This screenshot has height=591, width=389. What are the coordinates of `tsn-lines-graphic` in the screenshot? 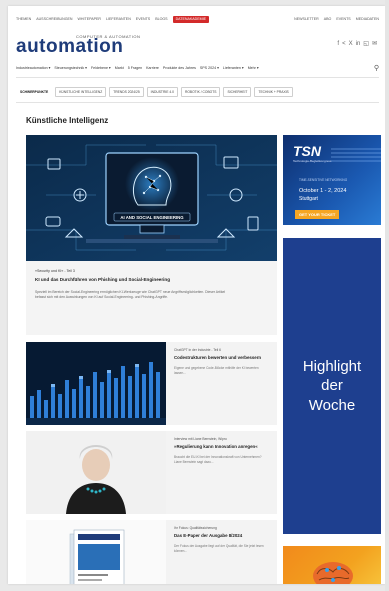 It's located at (356, 155).